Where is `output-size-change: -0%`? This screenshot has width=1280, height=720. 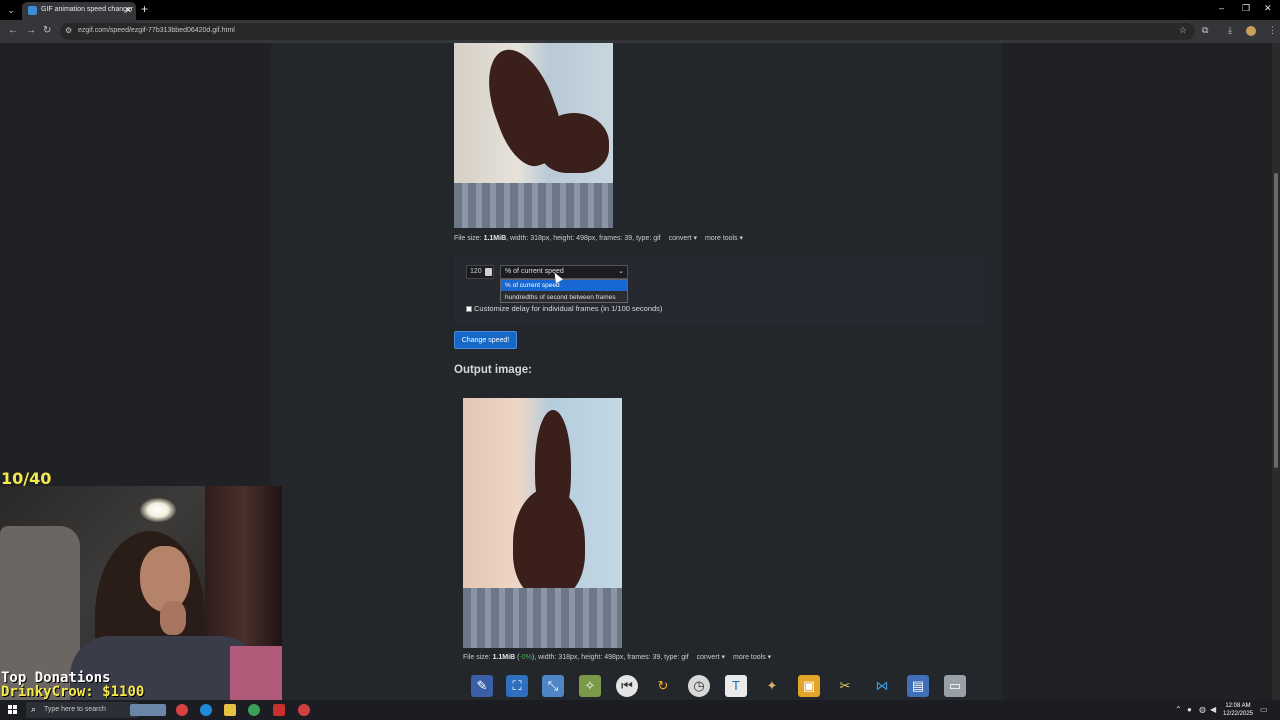 output-size-change: -0% is located at coordinates (525, 657).